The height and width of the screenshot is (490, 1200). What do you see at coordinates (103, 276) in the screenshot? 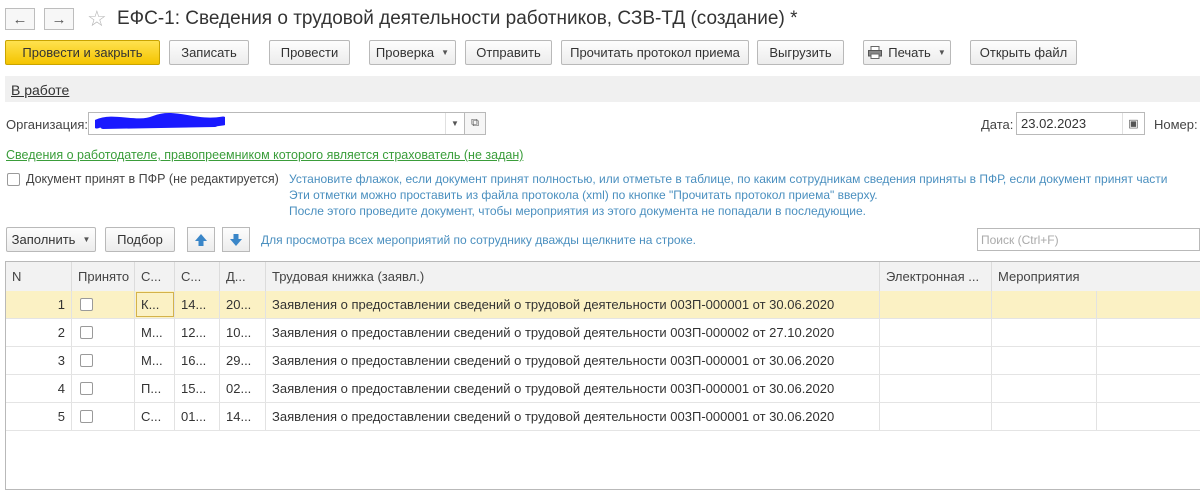
I see `column-header-accepted: Принято` at bounding box center [103, 276].